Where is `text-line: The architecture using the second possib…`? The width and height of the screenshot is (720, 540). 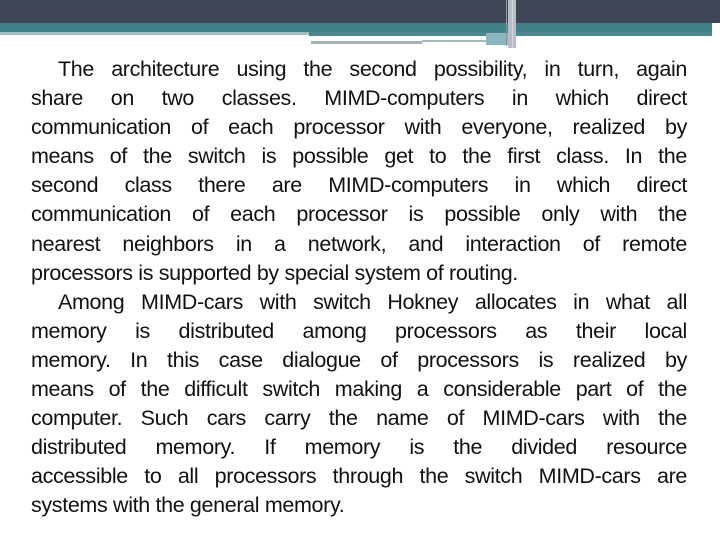 text-line: The architecture using the second possib… is located at coordinates (372, 69).